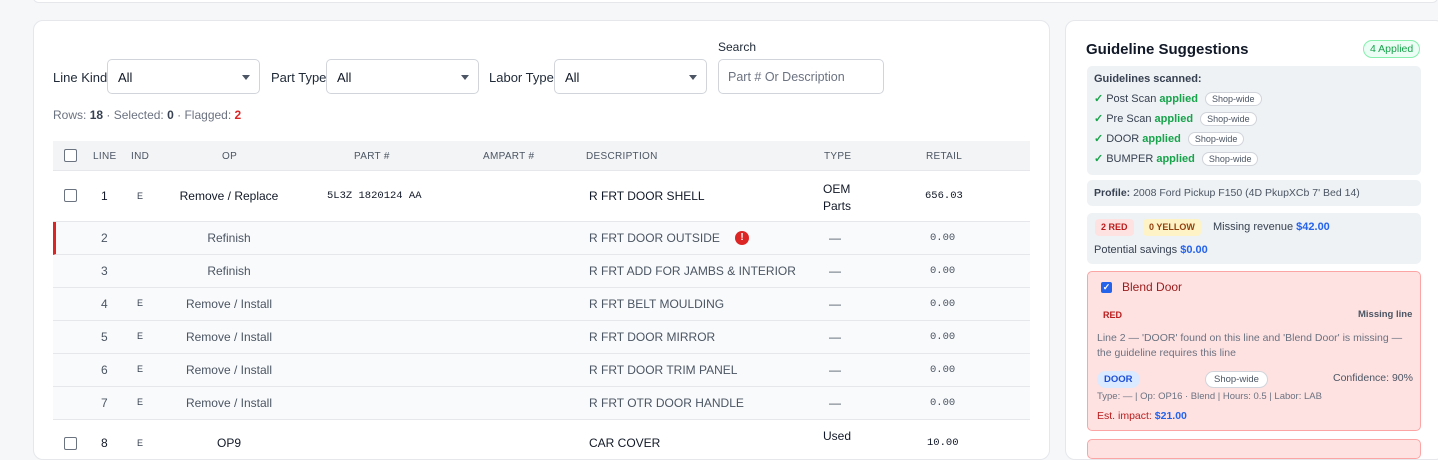 Image resolution: width=1438 pixels, height=460 pixels. I want to click on col-op: OP, so click(229, 156).